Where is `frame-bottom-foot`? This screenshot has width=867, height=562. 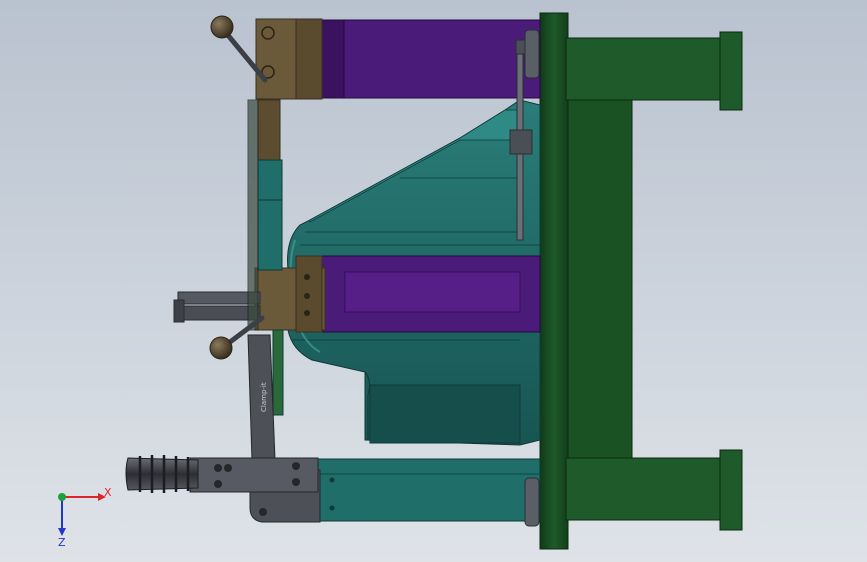
frame-bottom-foot is located at coordinates (731, 490).